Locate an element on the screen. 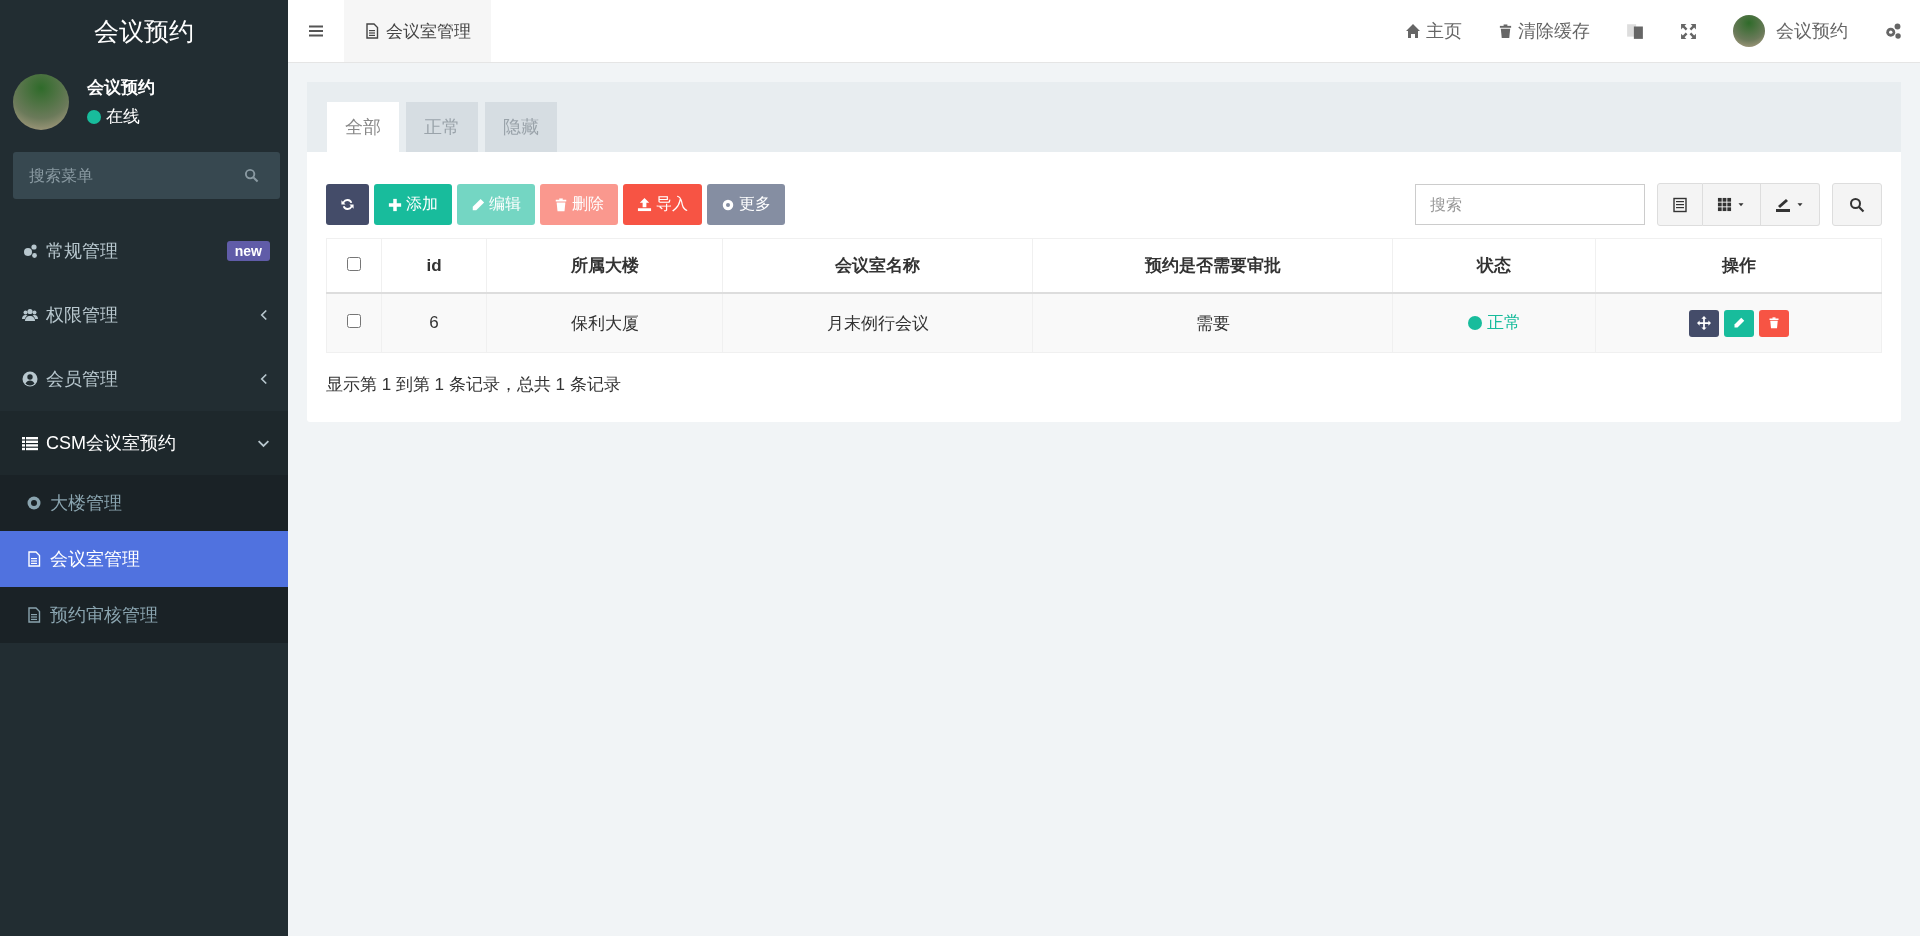 This screenshot has height=936, width=1920. drag-button is located at coordinates (1703, 323).